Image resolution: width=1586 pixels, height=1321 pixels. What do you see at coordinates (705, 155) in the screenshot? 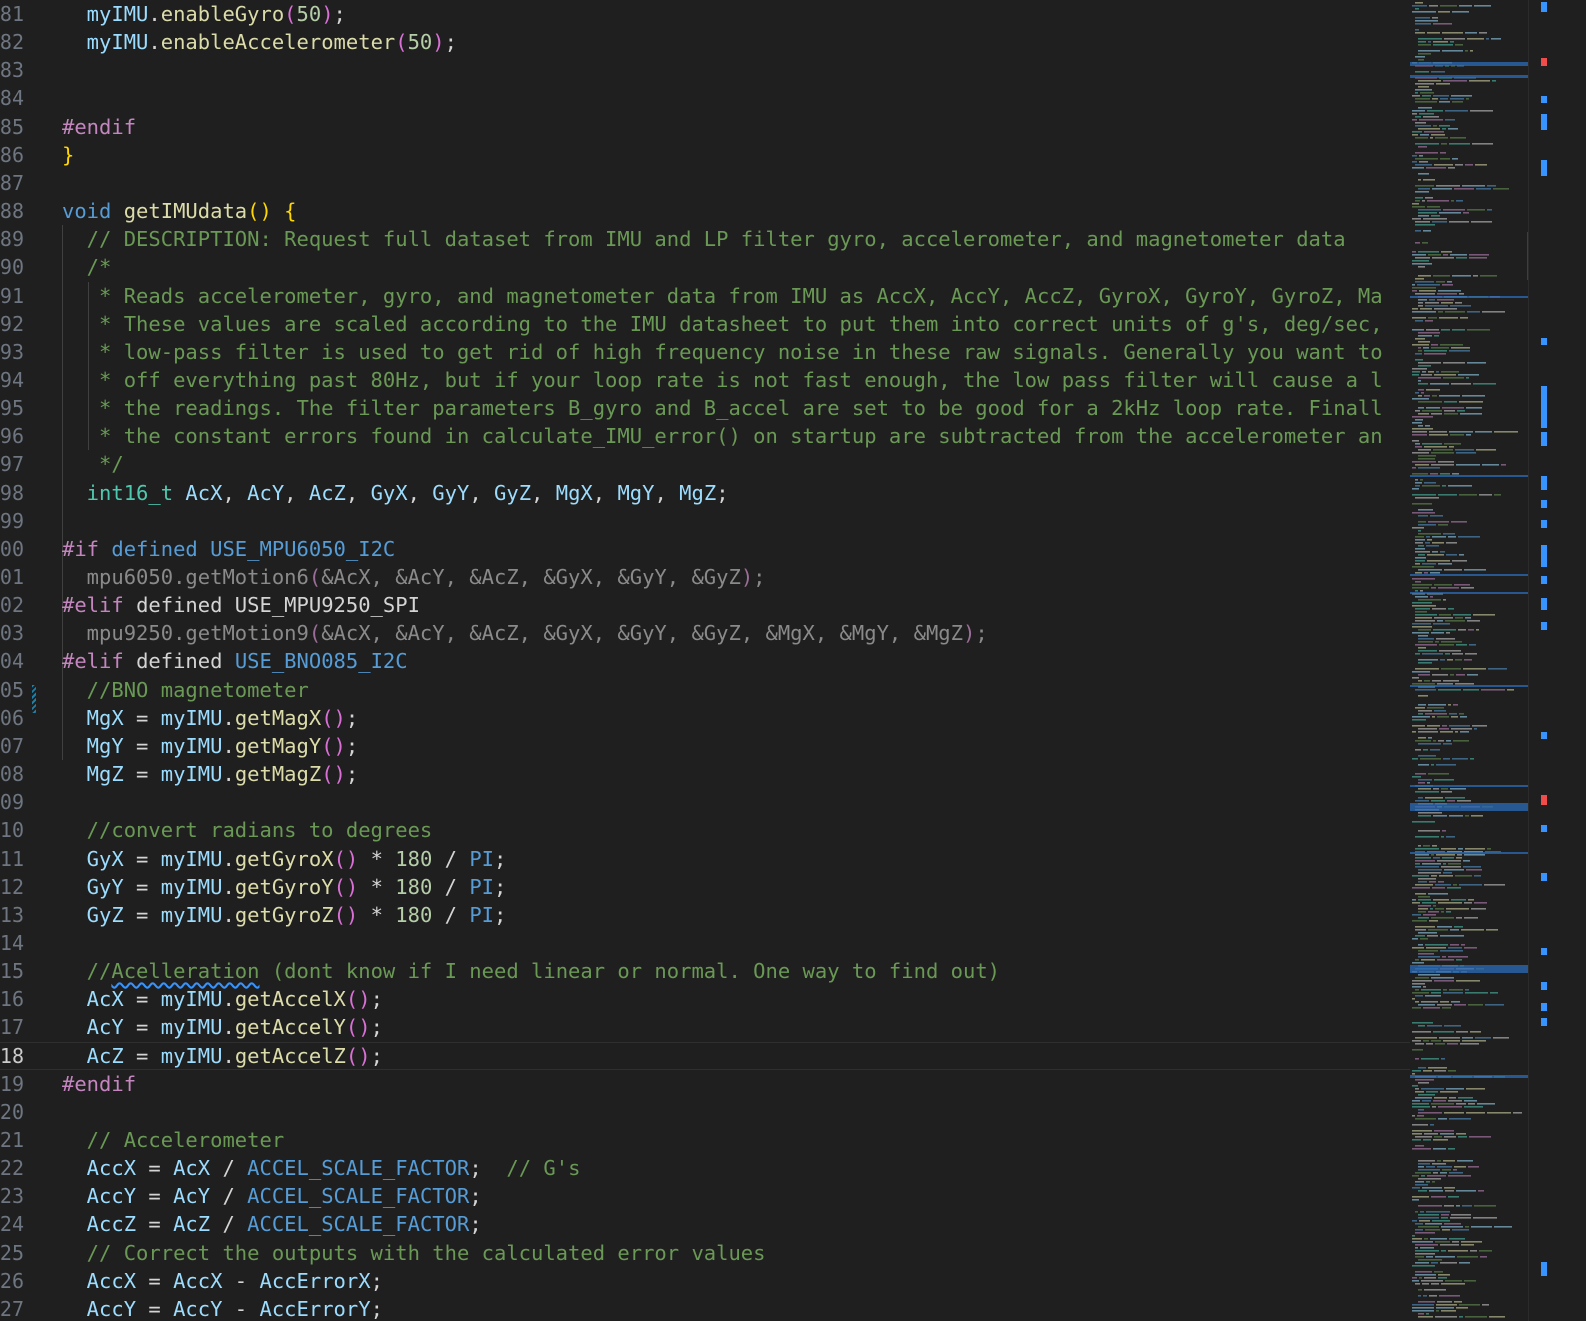
I see `code-line: 86}` at bounding box center [705, 155].